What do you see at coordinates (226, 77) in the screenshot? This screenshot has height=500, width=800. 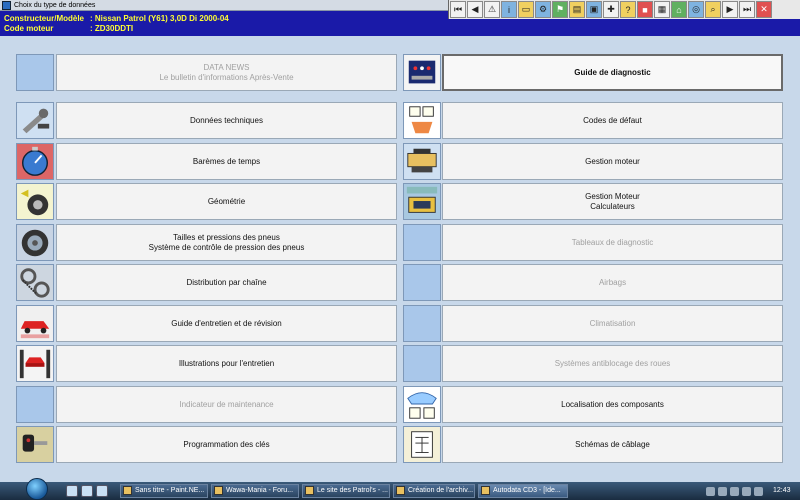 I see `button-sublabel: Le bulletin d'informations Après-Vente` at bounding box center [226, 77].